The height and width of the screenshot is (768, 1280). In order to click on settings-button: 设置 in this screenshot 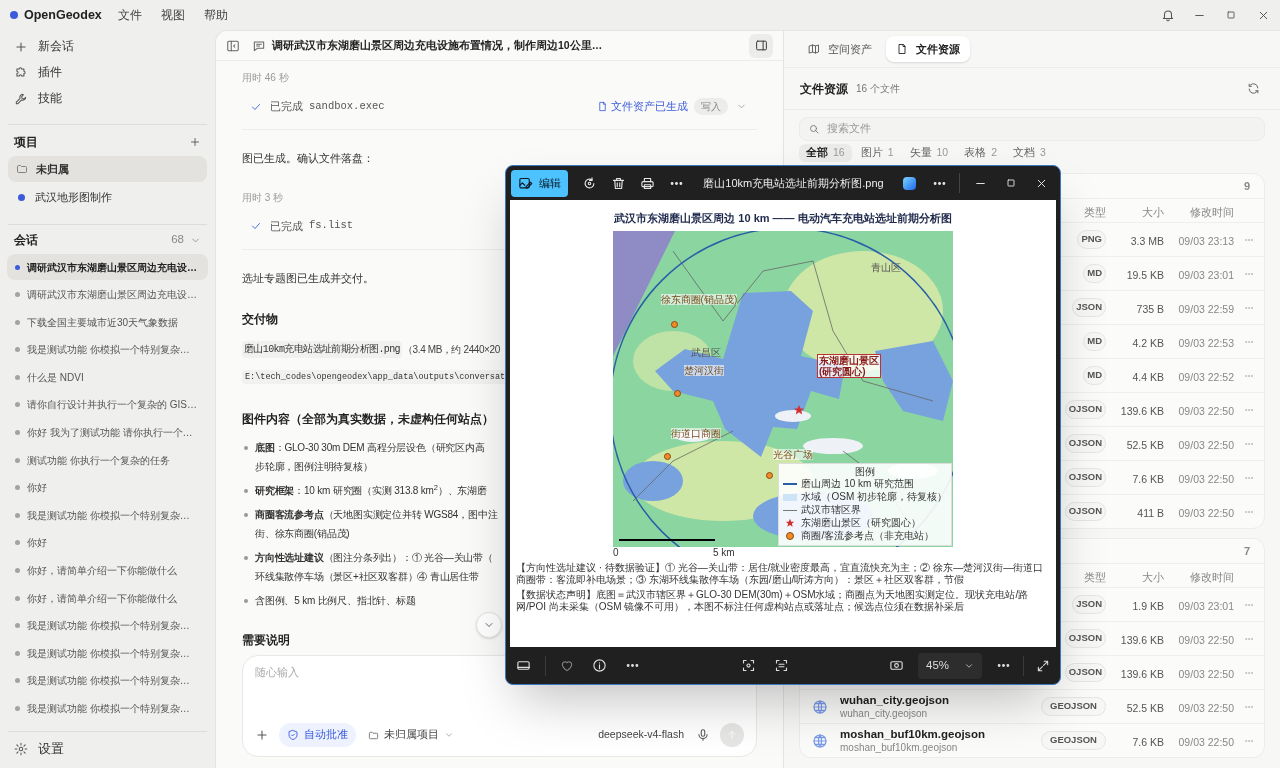, I will do `click(107, 749)`.